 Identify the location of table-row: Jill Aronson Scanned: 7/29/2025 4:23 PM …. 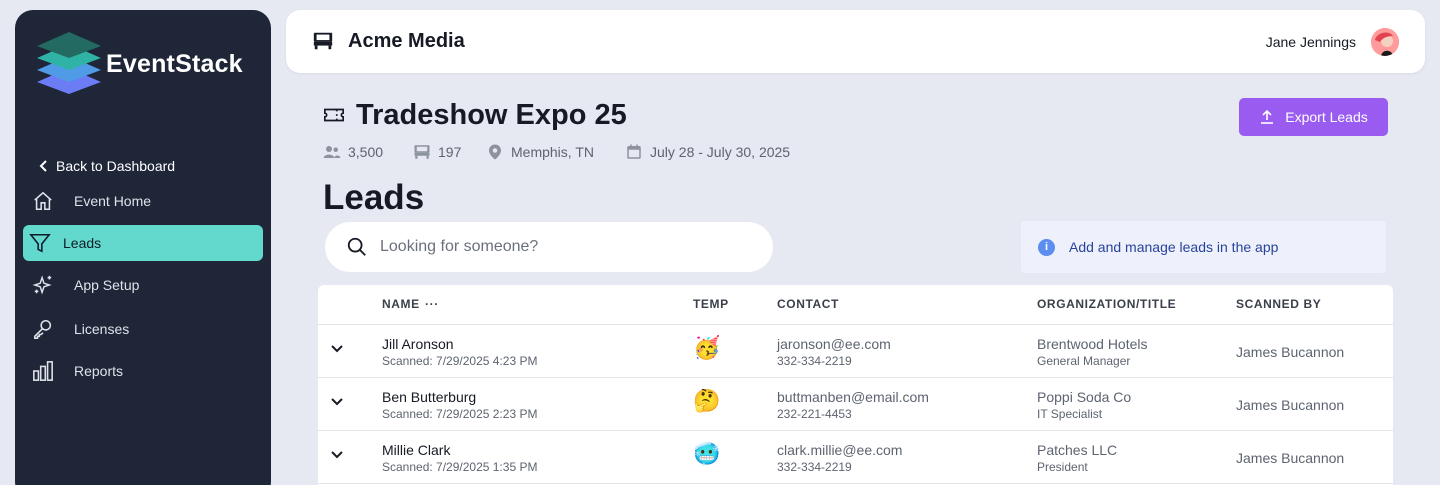
(855, 351).